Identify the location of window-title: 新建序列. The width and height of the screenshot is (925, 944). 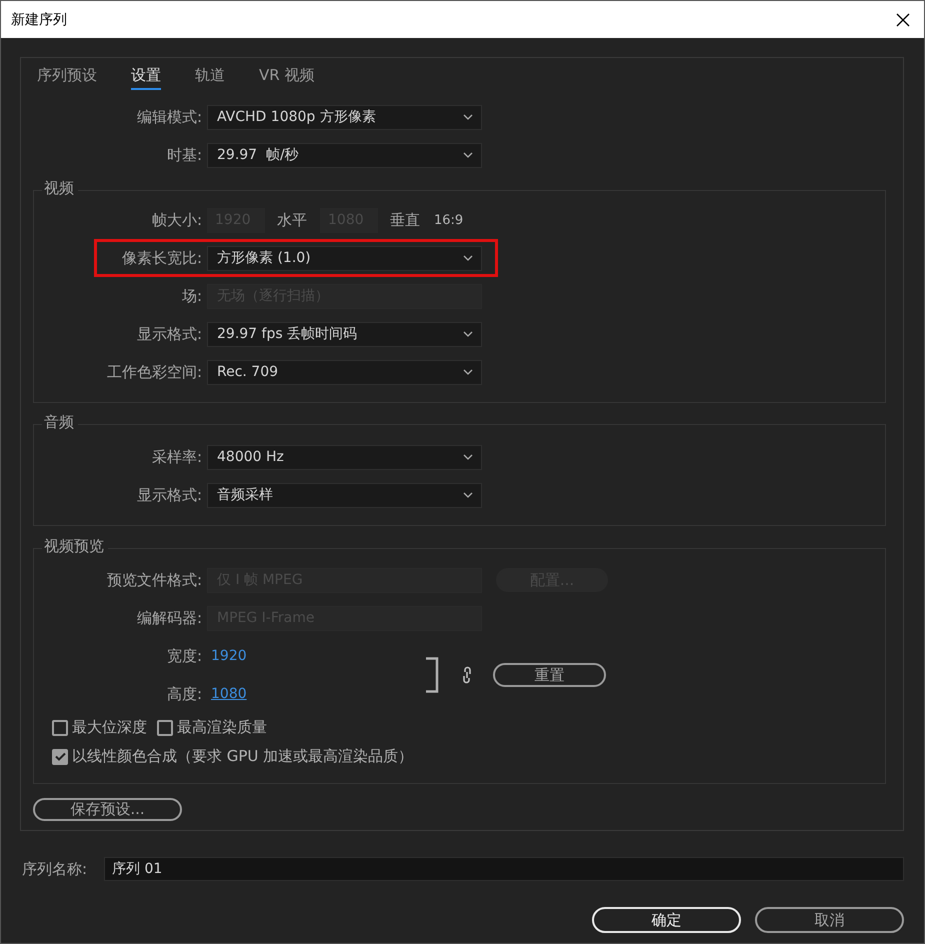
(39, 19).